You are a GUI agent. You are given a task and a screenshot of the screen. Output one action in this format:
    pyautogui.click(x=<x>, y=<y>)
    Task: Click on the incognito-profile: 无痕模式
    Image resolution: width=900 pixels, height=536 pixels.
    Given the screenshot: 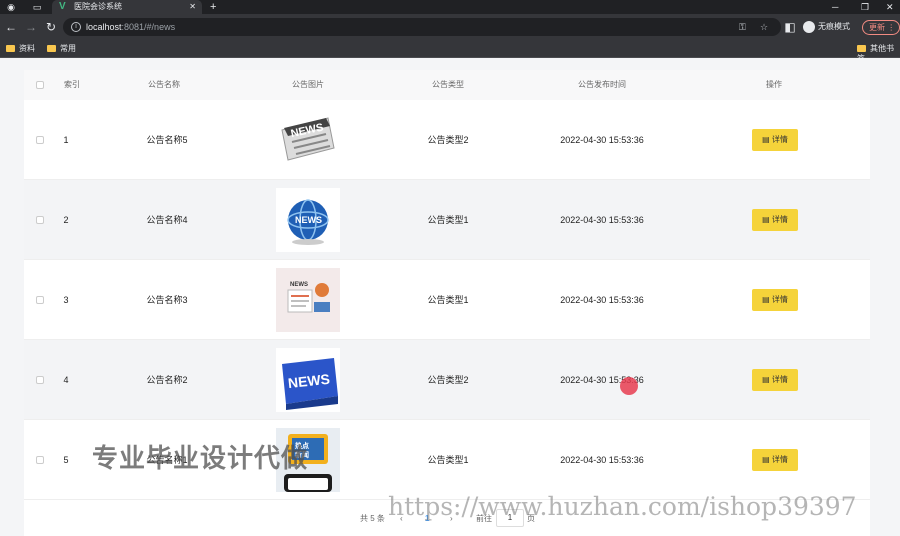 What is the action you would take?
    pyautogui.click(x=826, y=27)
    